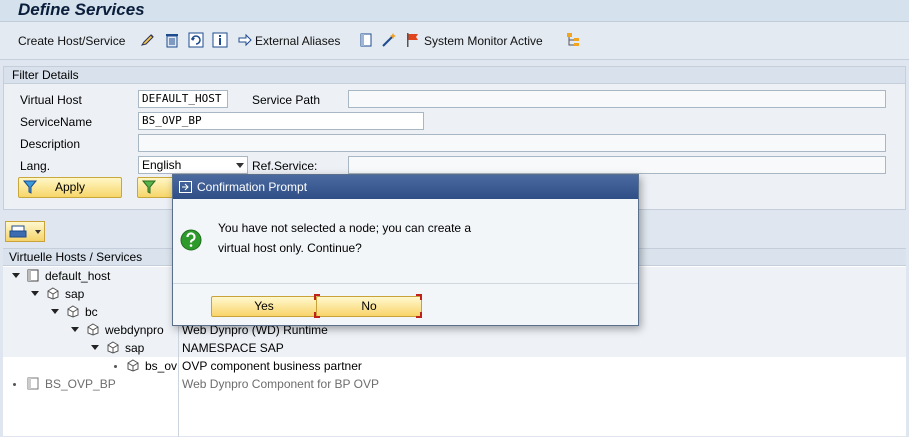 The image size is (909, 437). What do you see at coordinates (281, 121) in the screenshot?
I see `service-name-field: BS_OVP_BP` at bounding box center [281, 121].